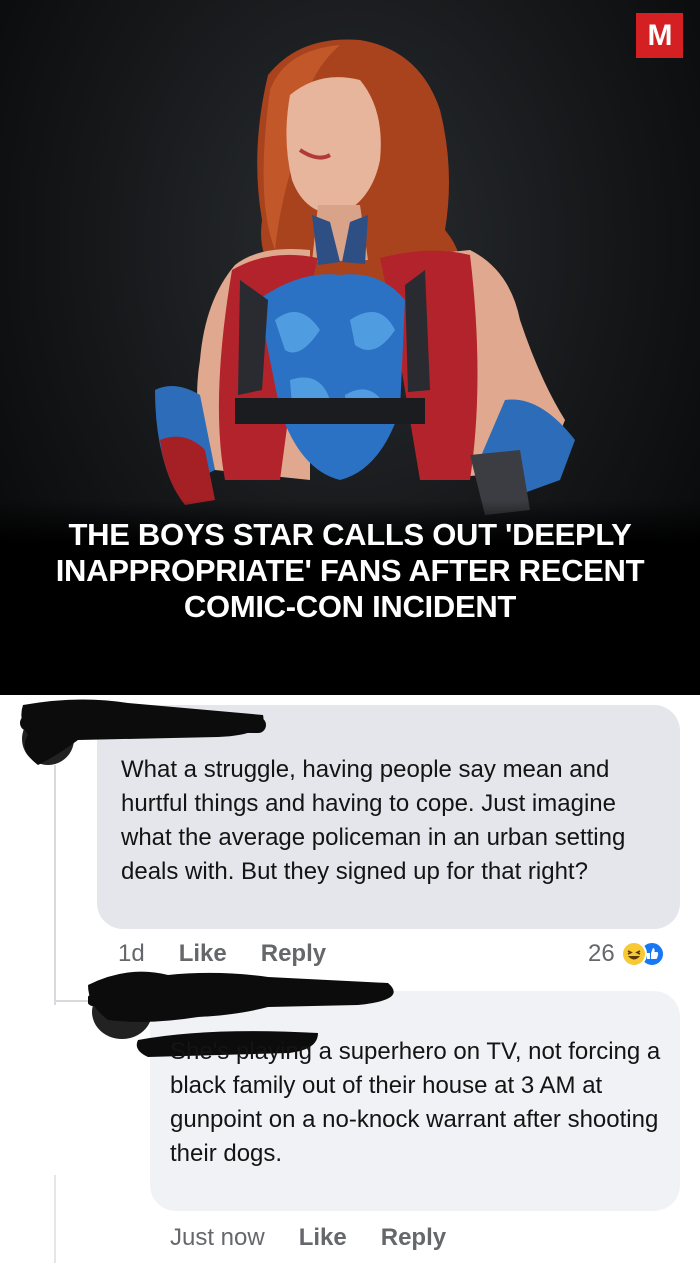  I want to click on publisher-logo: M, so click(659, 35).